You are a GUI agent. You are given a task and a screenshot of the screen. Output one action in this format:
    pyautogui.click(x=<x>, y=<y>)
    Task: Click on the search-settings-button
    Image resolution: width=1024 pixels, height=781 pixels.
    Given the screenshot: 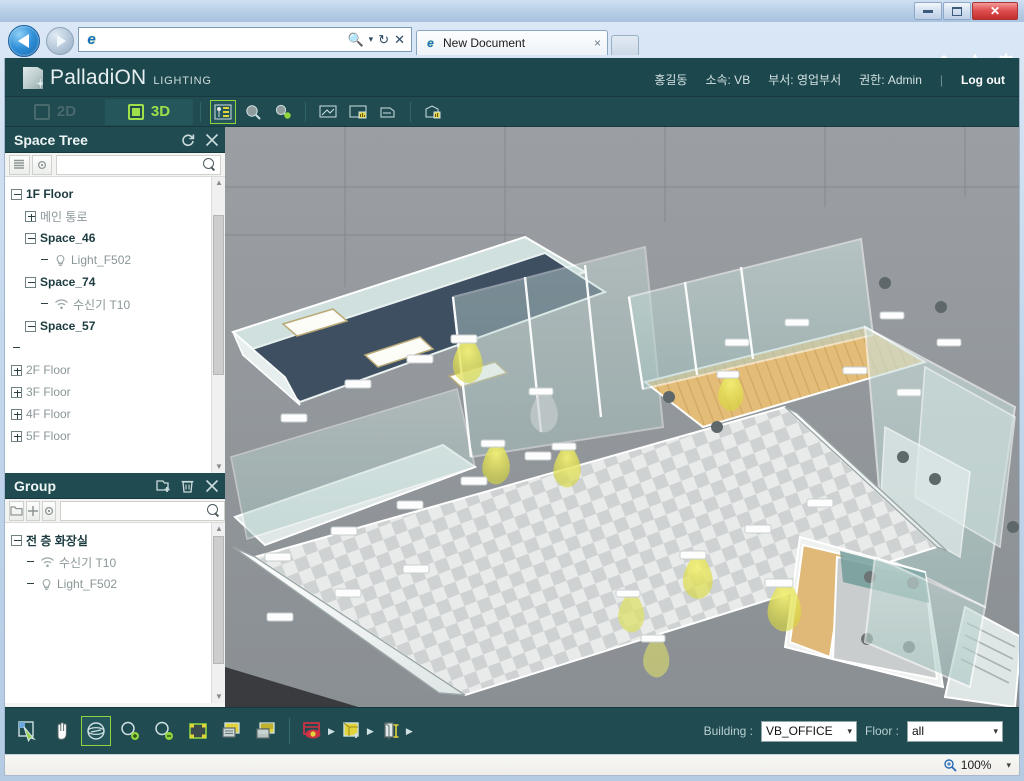 What is the action you would take?
    pyautogui.click(x=283, y=112)
    